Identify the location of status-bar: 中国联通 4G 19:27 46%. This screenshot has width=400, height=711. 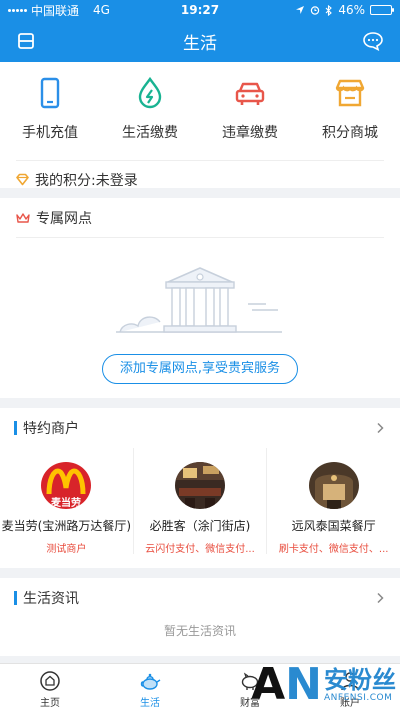
(200, 10).